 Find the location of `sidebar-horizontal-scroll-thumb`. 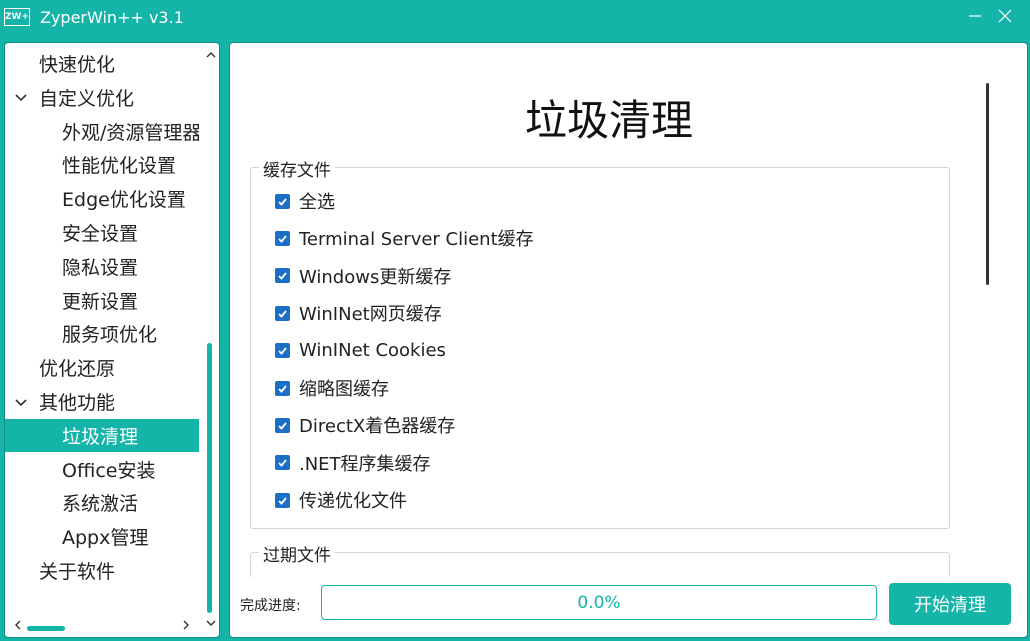

sidebar-horizontal-scroll-thumb is located at coordinates (46, 628).